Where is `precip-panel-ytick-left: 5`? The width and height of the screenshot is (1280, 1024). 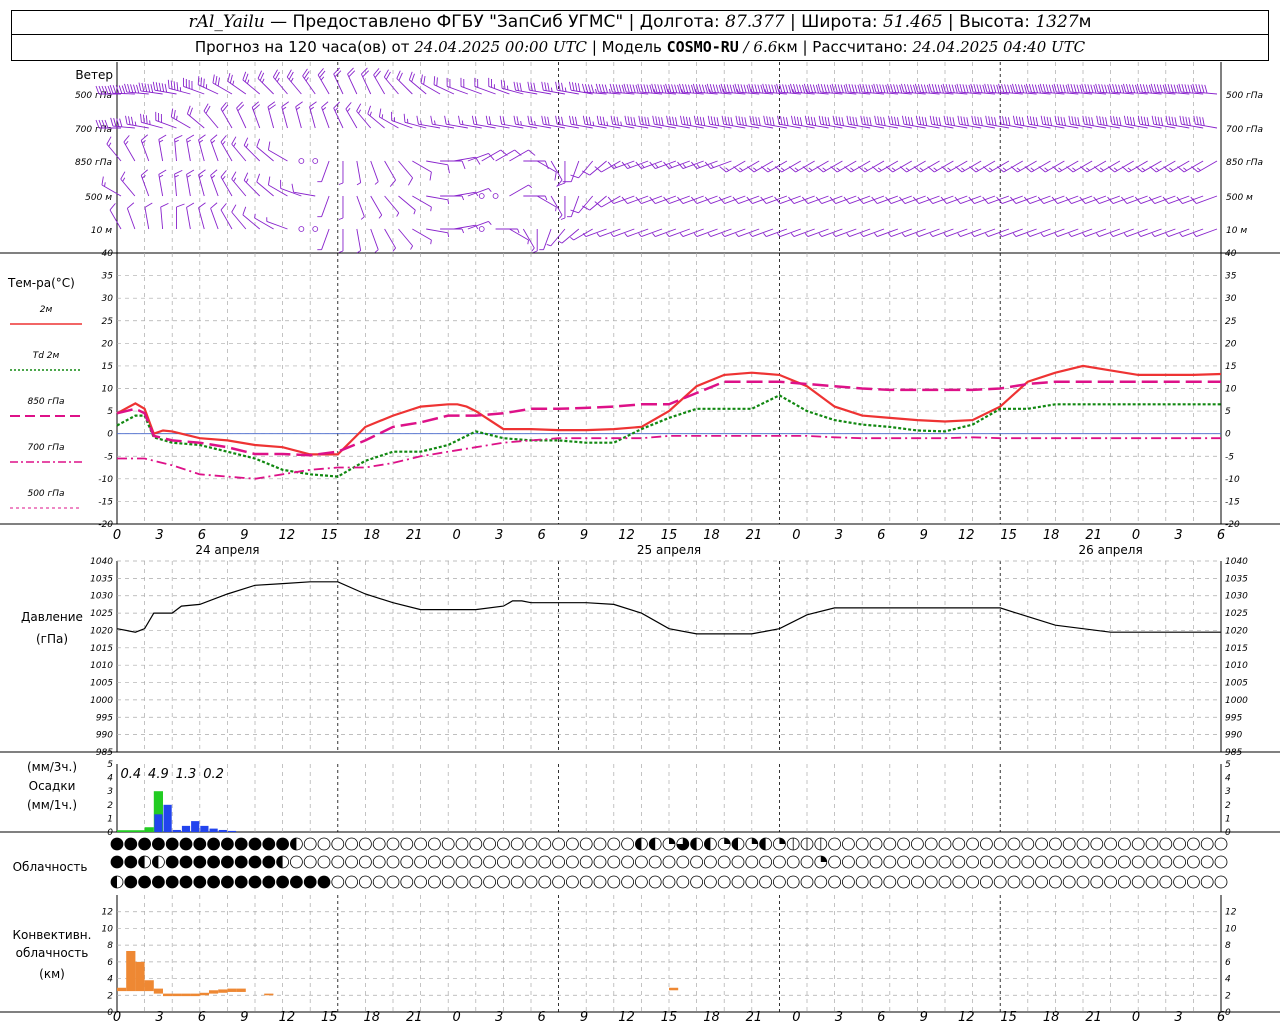 precip-panel-ytick-left: 5 is located at coordinates (110, 765).